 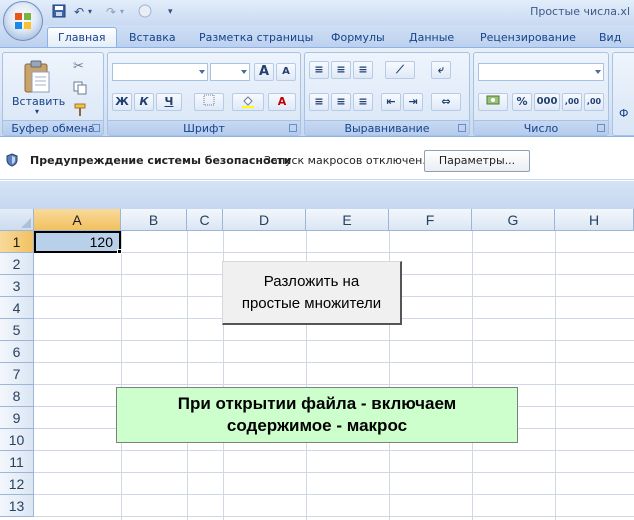 I want to click on grow-font-button: A, so click(x=264, y=72).